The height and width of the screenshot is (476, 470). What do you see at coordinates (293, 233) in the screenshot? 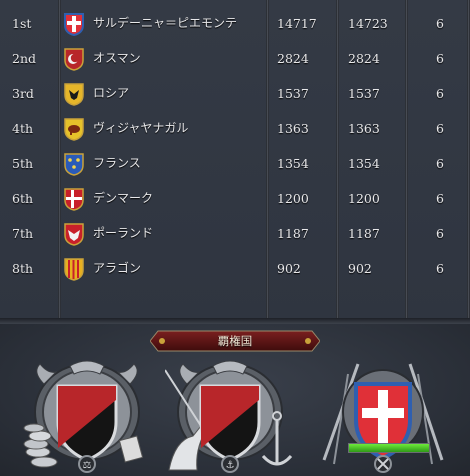
I see `score-value: 1187` at bounding box center [293, 233].